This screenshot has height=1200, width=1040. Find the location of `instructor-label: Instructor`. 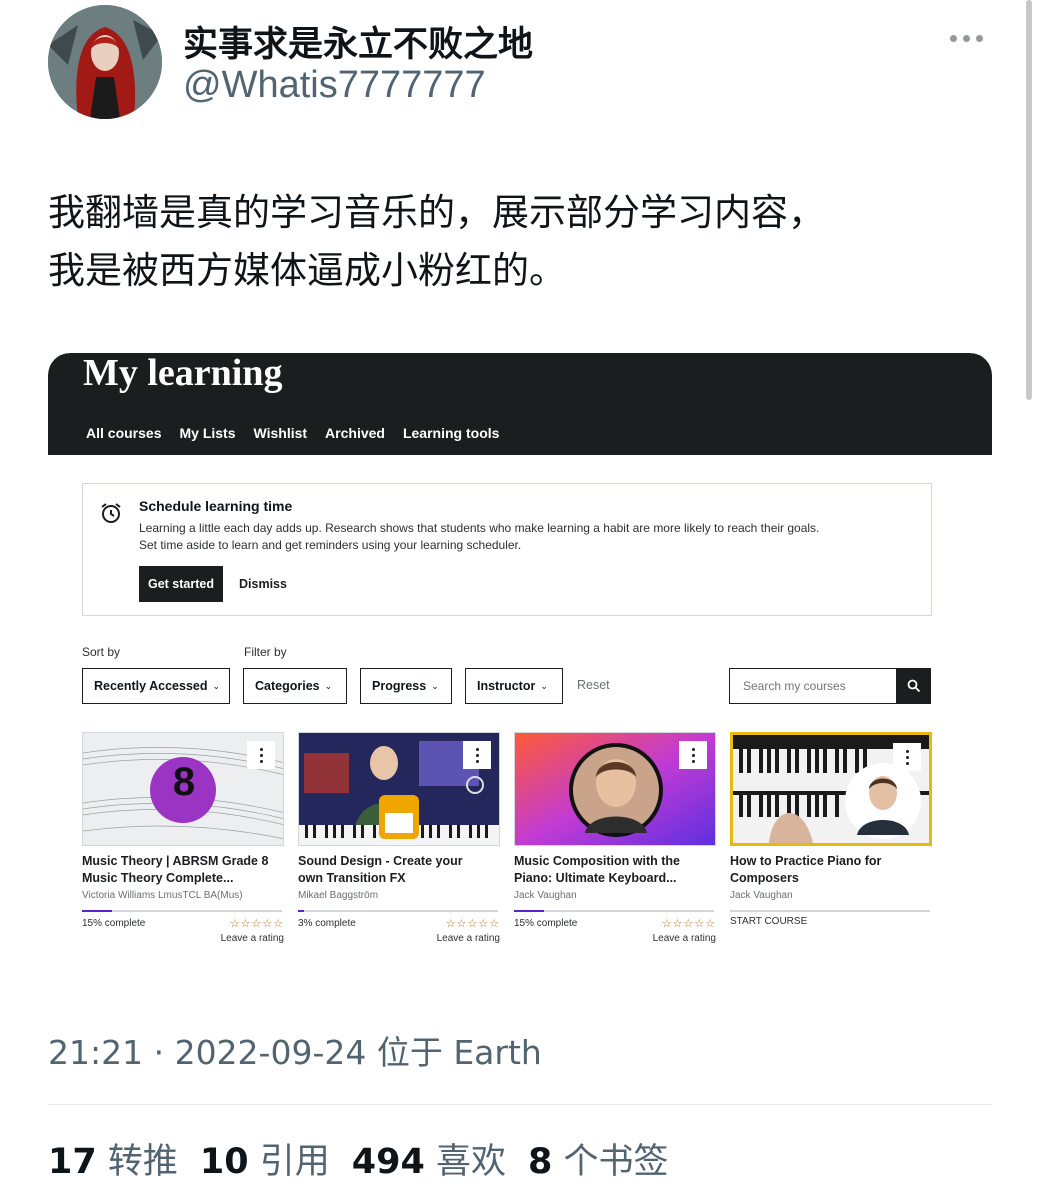

instructor-label: Instructor is located at coordinates (506, 686).